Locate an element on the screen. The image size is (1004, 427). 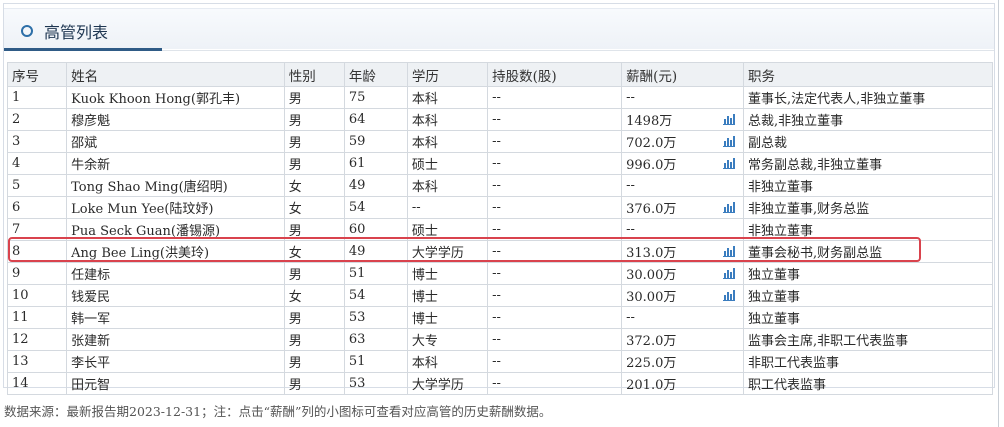
cell-name: 张建新 is located at coordinates (175, 339).